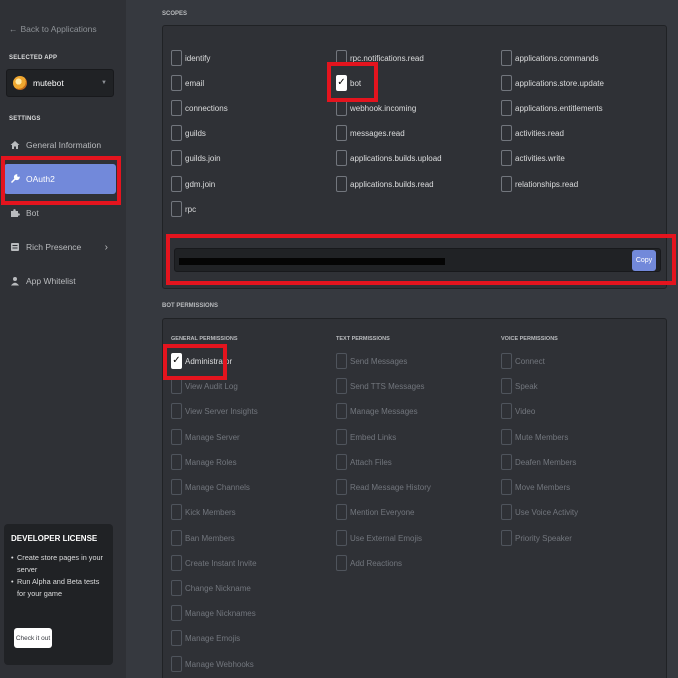 This screenshot has height=678, width=678. Describe the element at coordinates (60, 247) in the screenshot. I see `nav-rich-presence: Rich Presence ›` at that location.